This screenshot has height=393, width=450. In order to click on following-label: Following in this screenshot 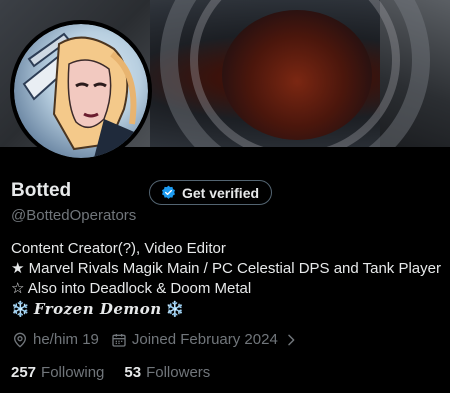, I will do `click(73, 372)`.